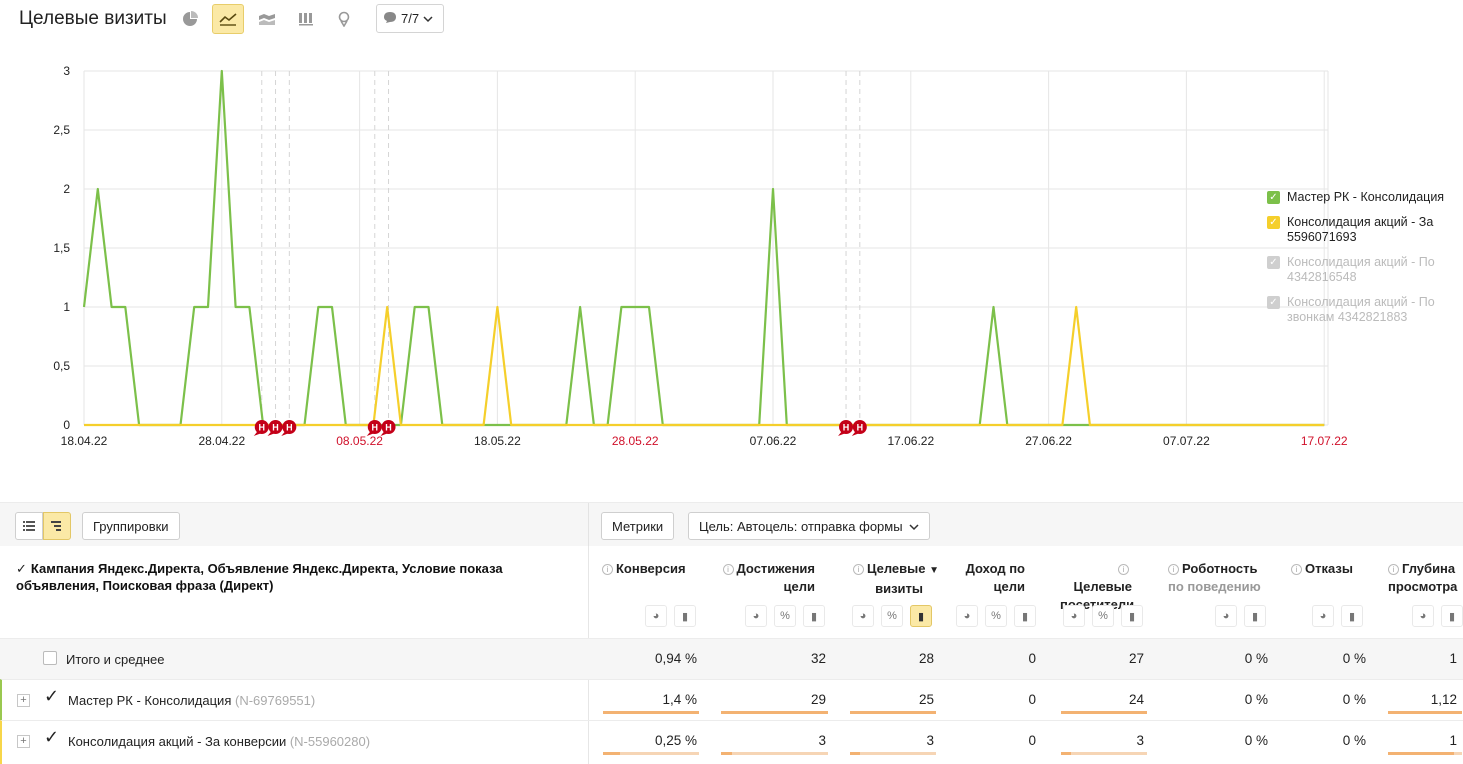 This screenshot has height=764, width=1463. I want to click on row-label: Мастер РК - Консолидация (N-69769551), so click(191, 700).